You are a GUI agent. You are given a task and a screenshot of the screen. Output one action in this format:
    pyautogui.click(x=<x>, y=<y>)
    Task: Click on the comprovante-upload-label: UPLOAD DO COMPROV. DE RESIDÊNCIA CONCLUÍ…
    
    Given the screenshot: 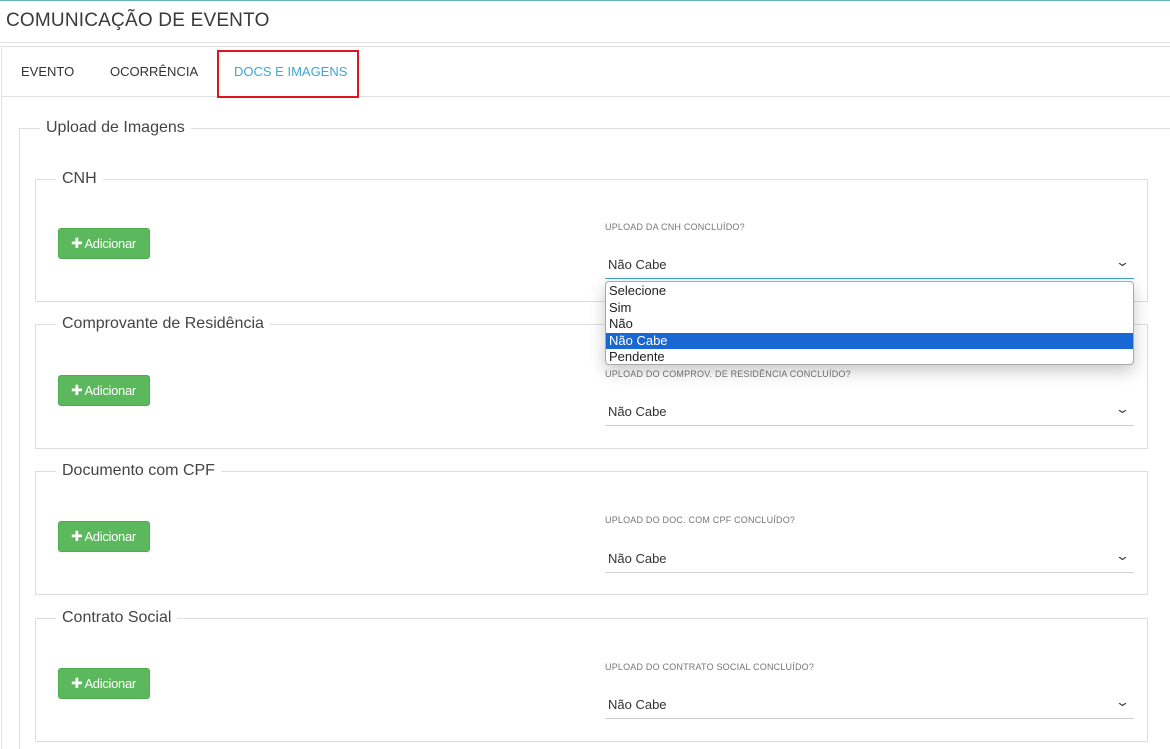 What is the action you would take?
    pyautogui.click(x=728, y=374)
    